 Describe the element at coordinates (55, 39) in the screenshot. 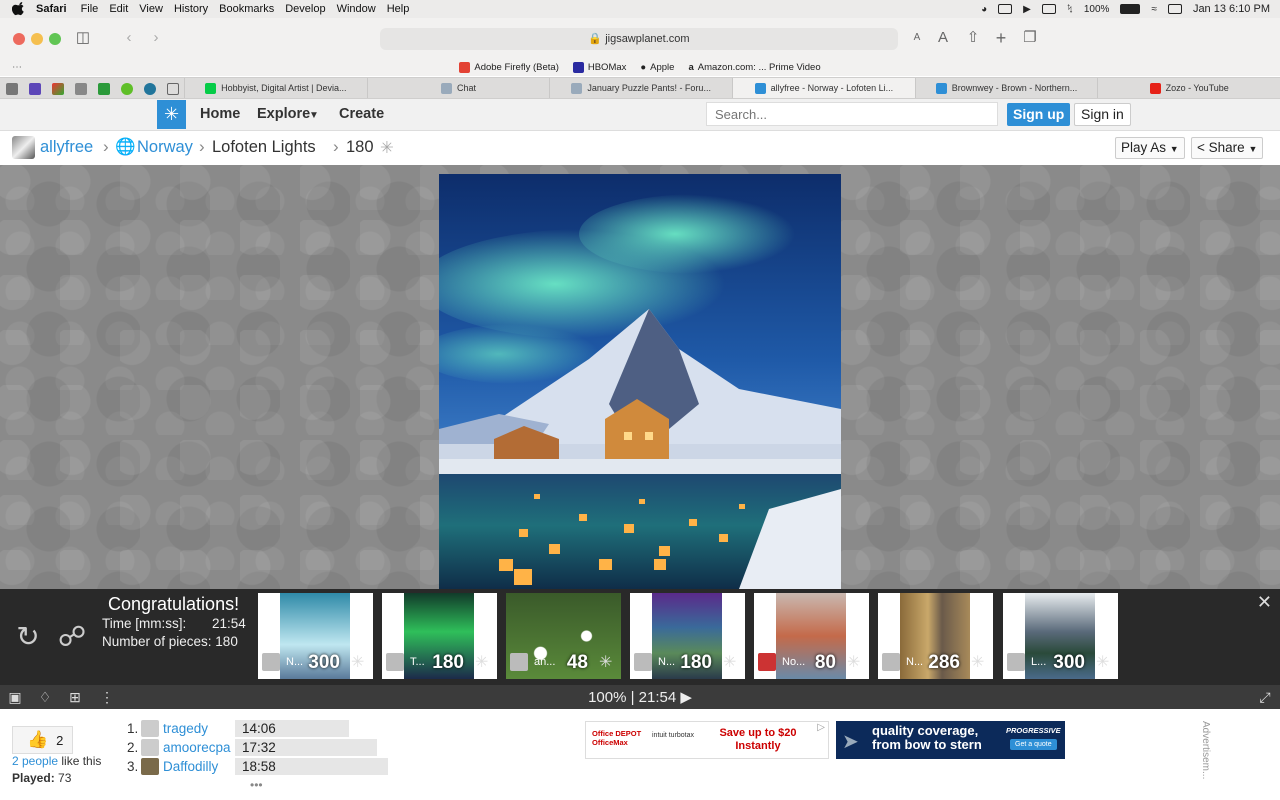

I see `zoom-window-button` at that location.